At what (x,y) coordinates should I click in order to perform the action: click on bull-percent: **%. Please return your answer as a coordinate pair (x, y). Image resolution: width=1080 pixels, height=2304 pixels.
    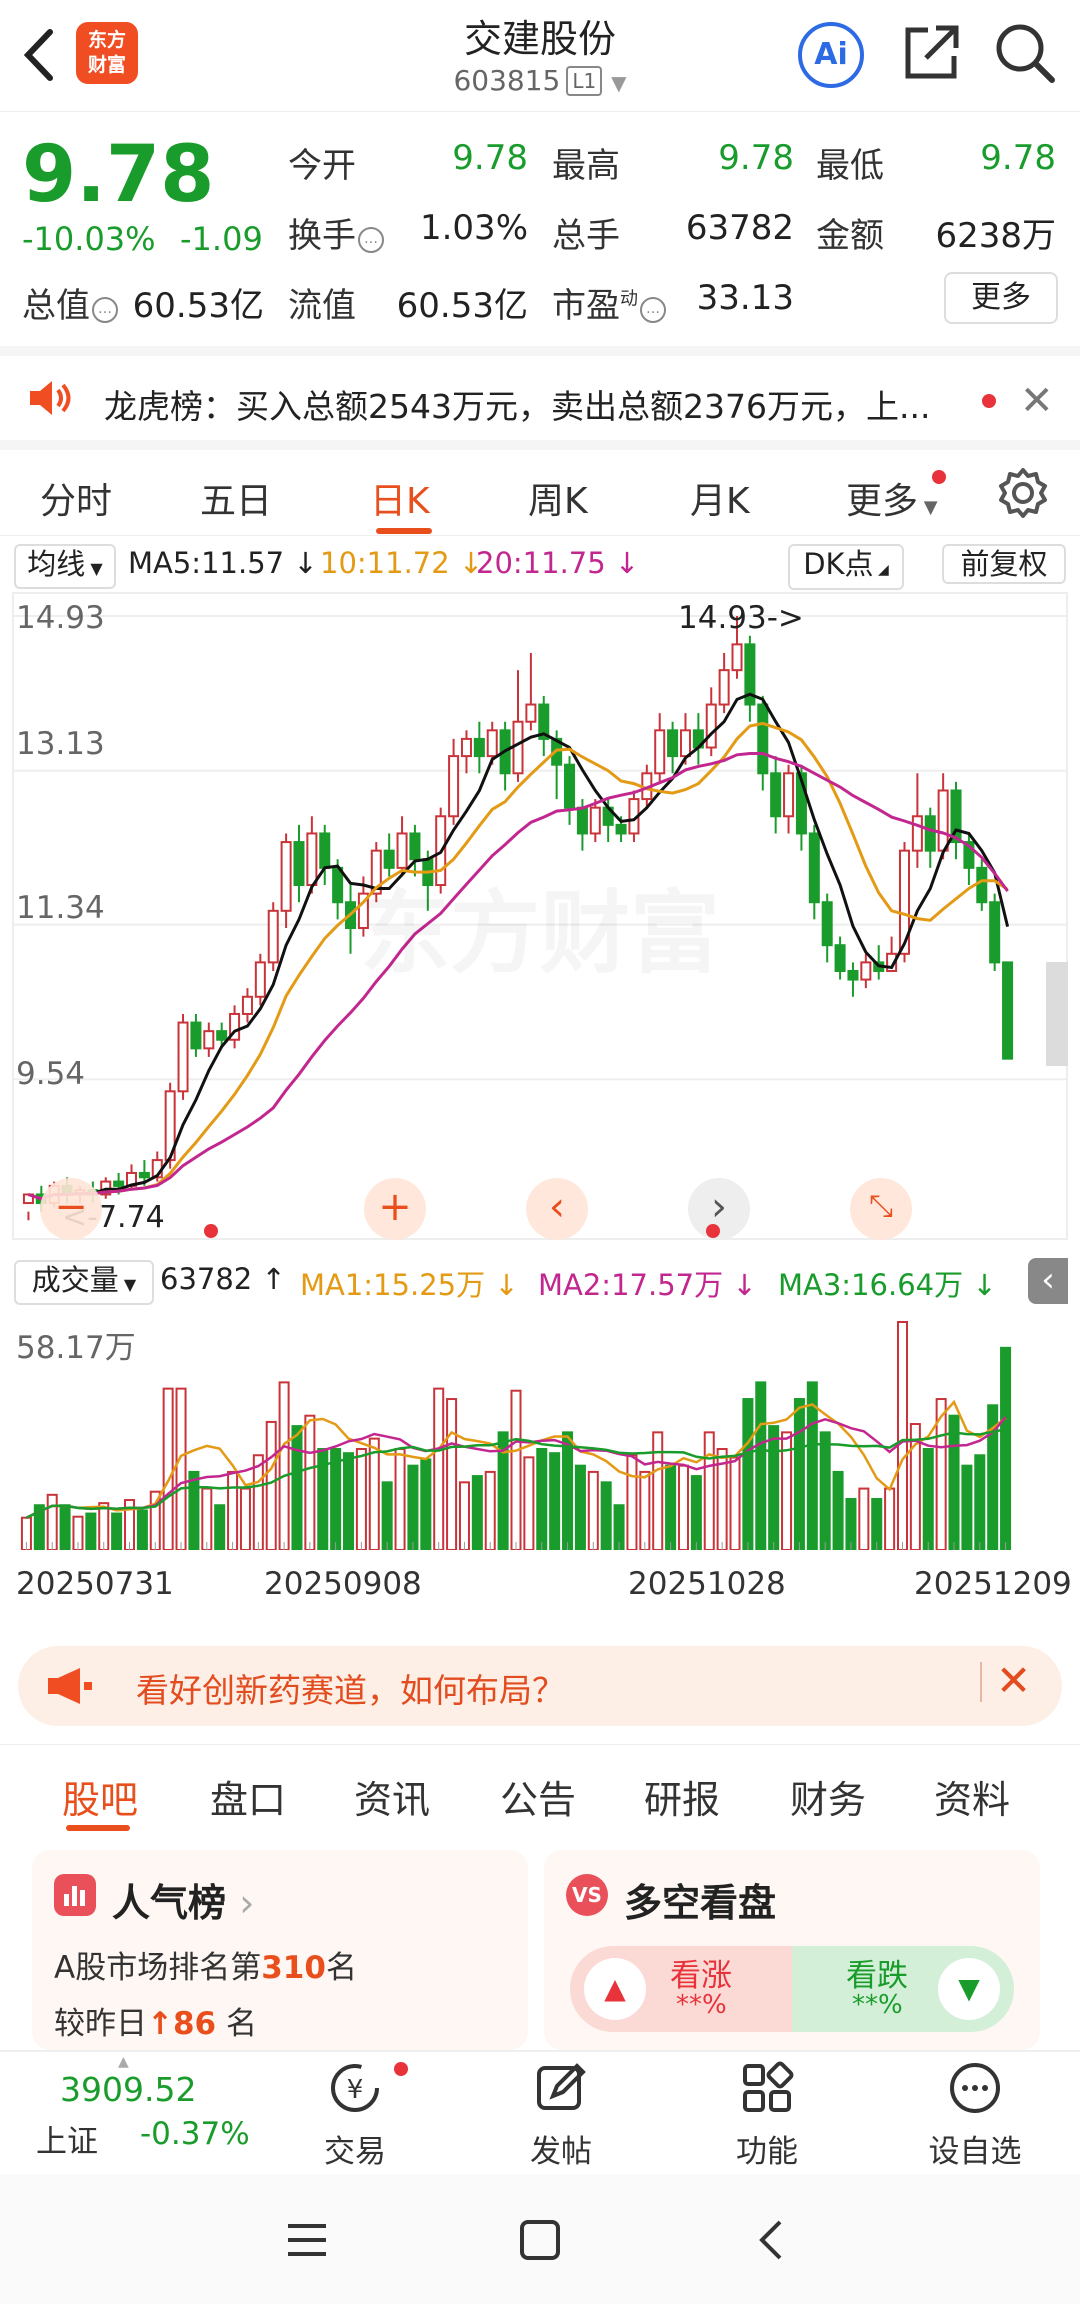
    Looking at the image, I should click on (701, 2005).